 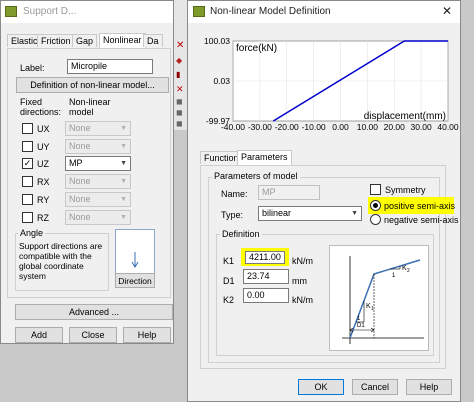 I want to click on d1-input: 23.74, so click(x=266, y=276).